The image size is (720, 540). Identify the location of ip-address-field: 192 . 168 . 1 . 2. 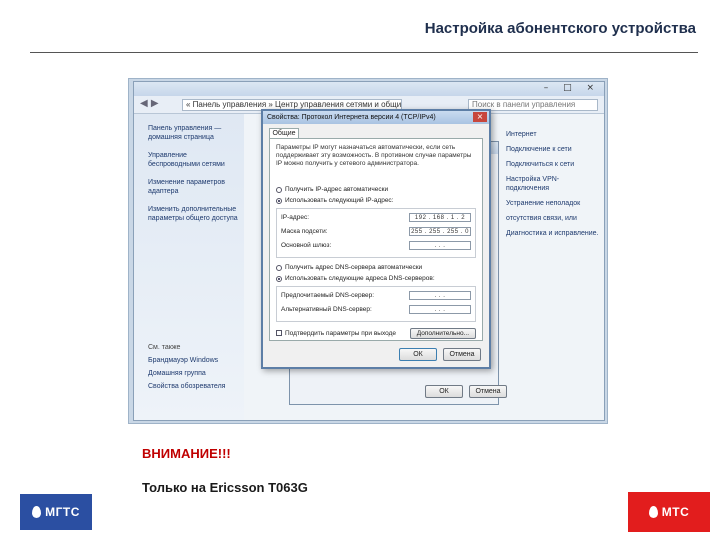
(440, 217).